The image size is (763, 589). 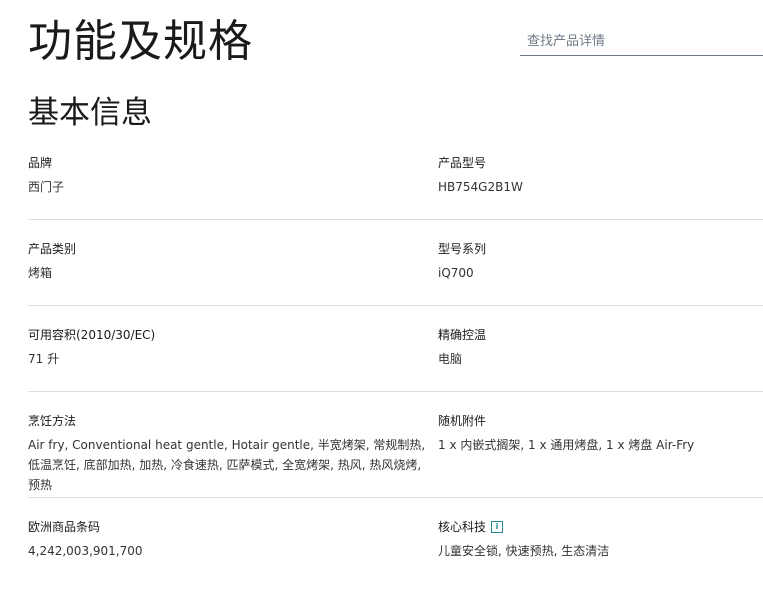 What do you see at coordinates (52, 249) in the screenshot?
I see `spec-label: 产品类别` at bounding box center [52, 249].